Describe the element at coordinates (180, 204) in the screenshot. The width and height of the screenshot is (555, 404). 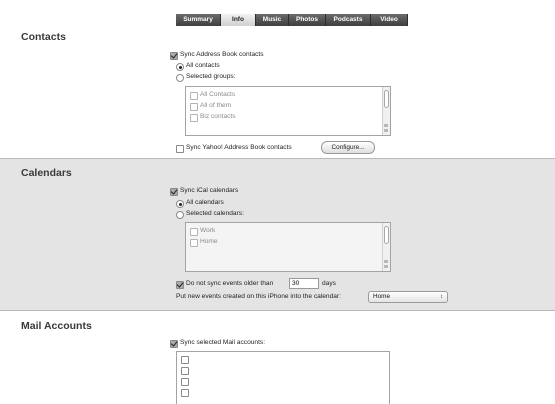
I see `all-calendars-radio` at that location.